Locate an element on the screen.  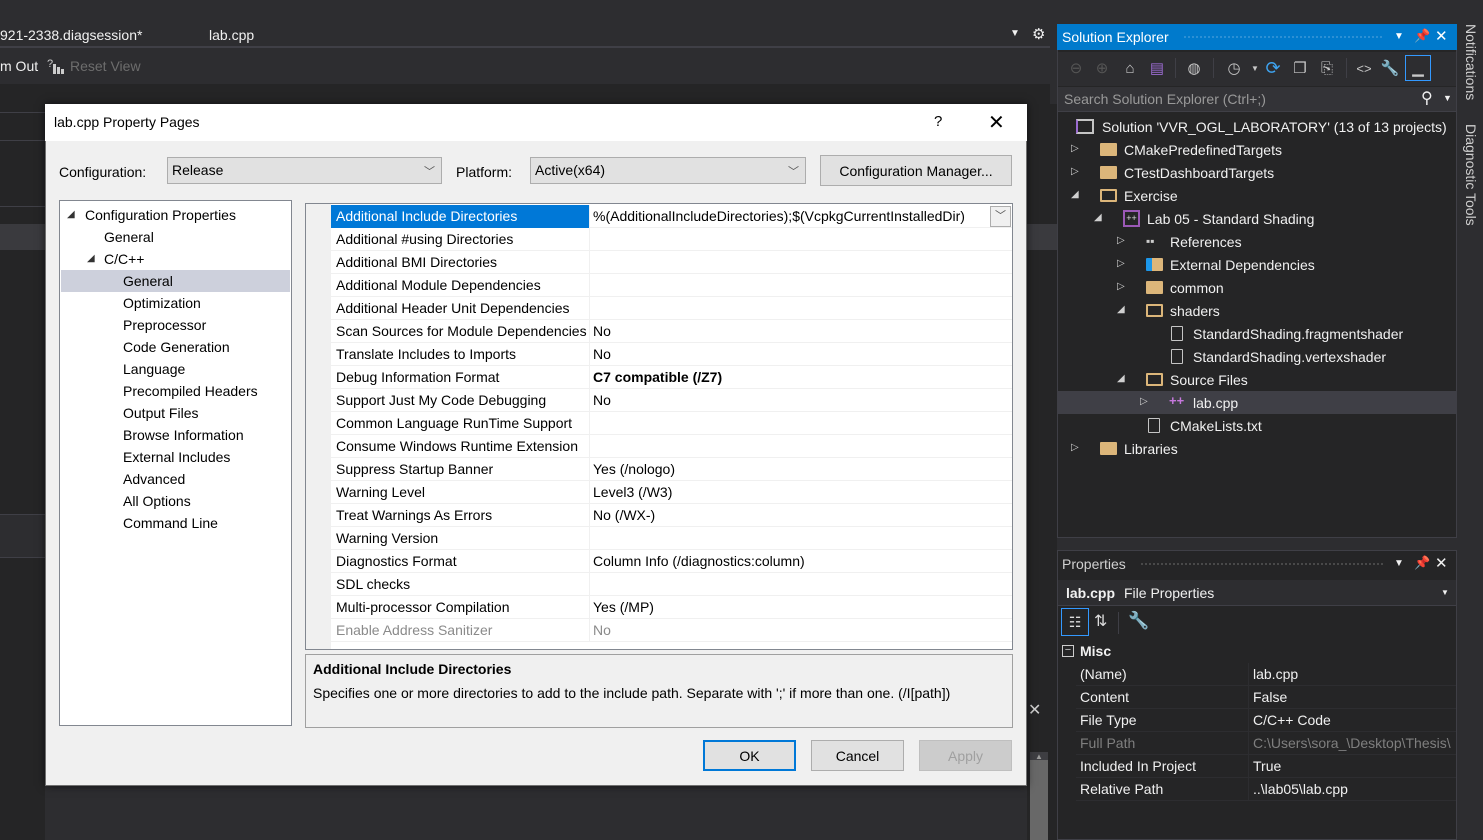
property-row: Content False is located at coordinates (1266, 697).